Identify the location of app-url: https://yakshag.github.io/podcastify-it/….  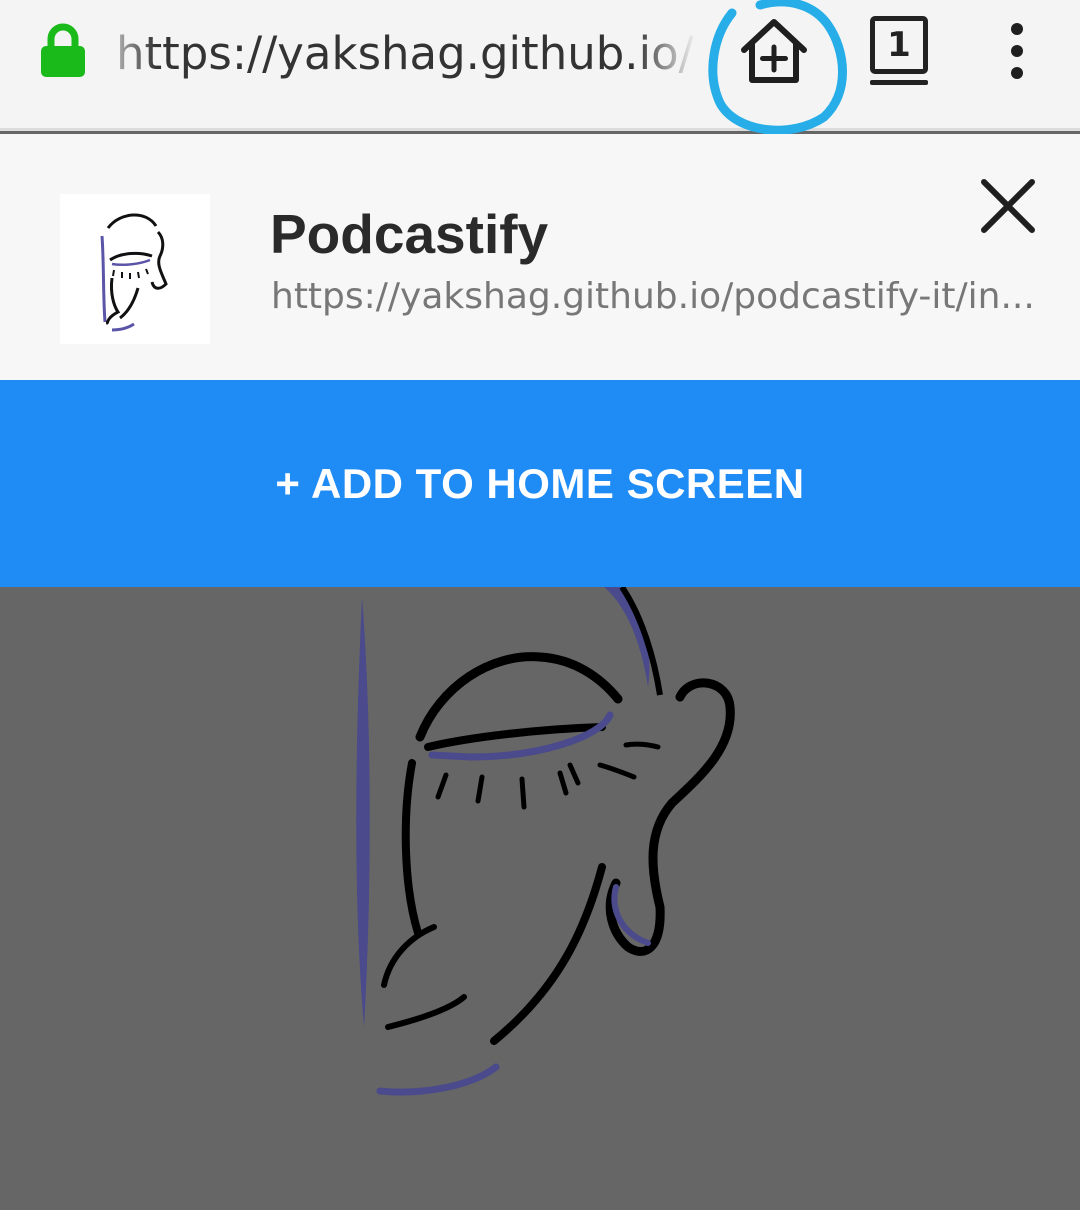
(653, 296).